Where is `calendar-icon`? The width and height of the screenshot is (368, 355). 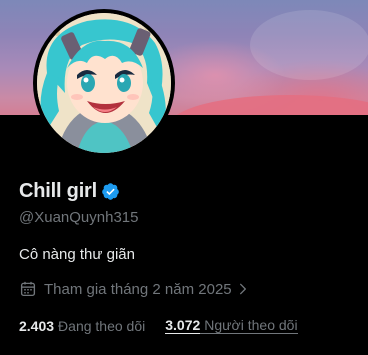
calendar-icon is located at coordinates (28, 289).